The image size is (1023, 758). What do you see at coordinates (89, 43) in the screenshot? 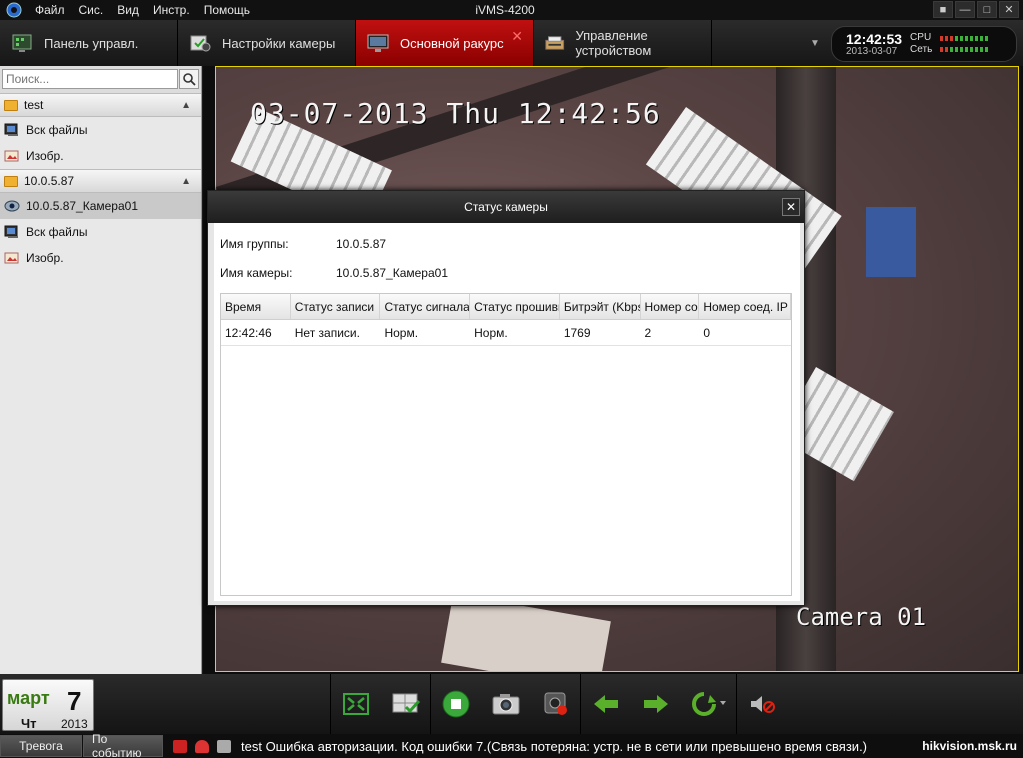
I see `tab-control-panel: Панель управл.` at bounding box center [89, 43].